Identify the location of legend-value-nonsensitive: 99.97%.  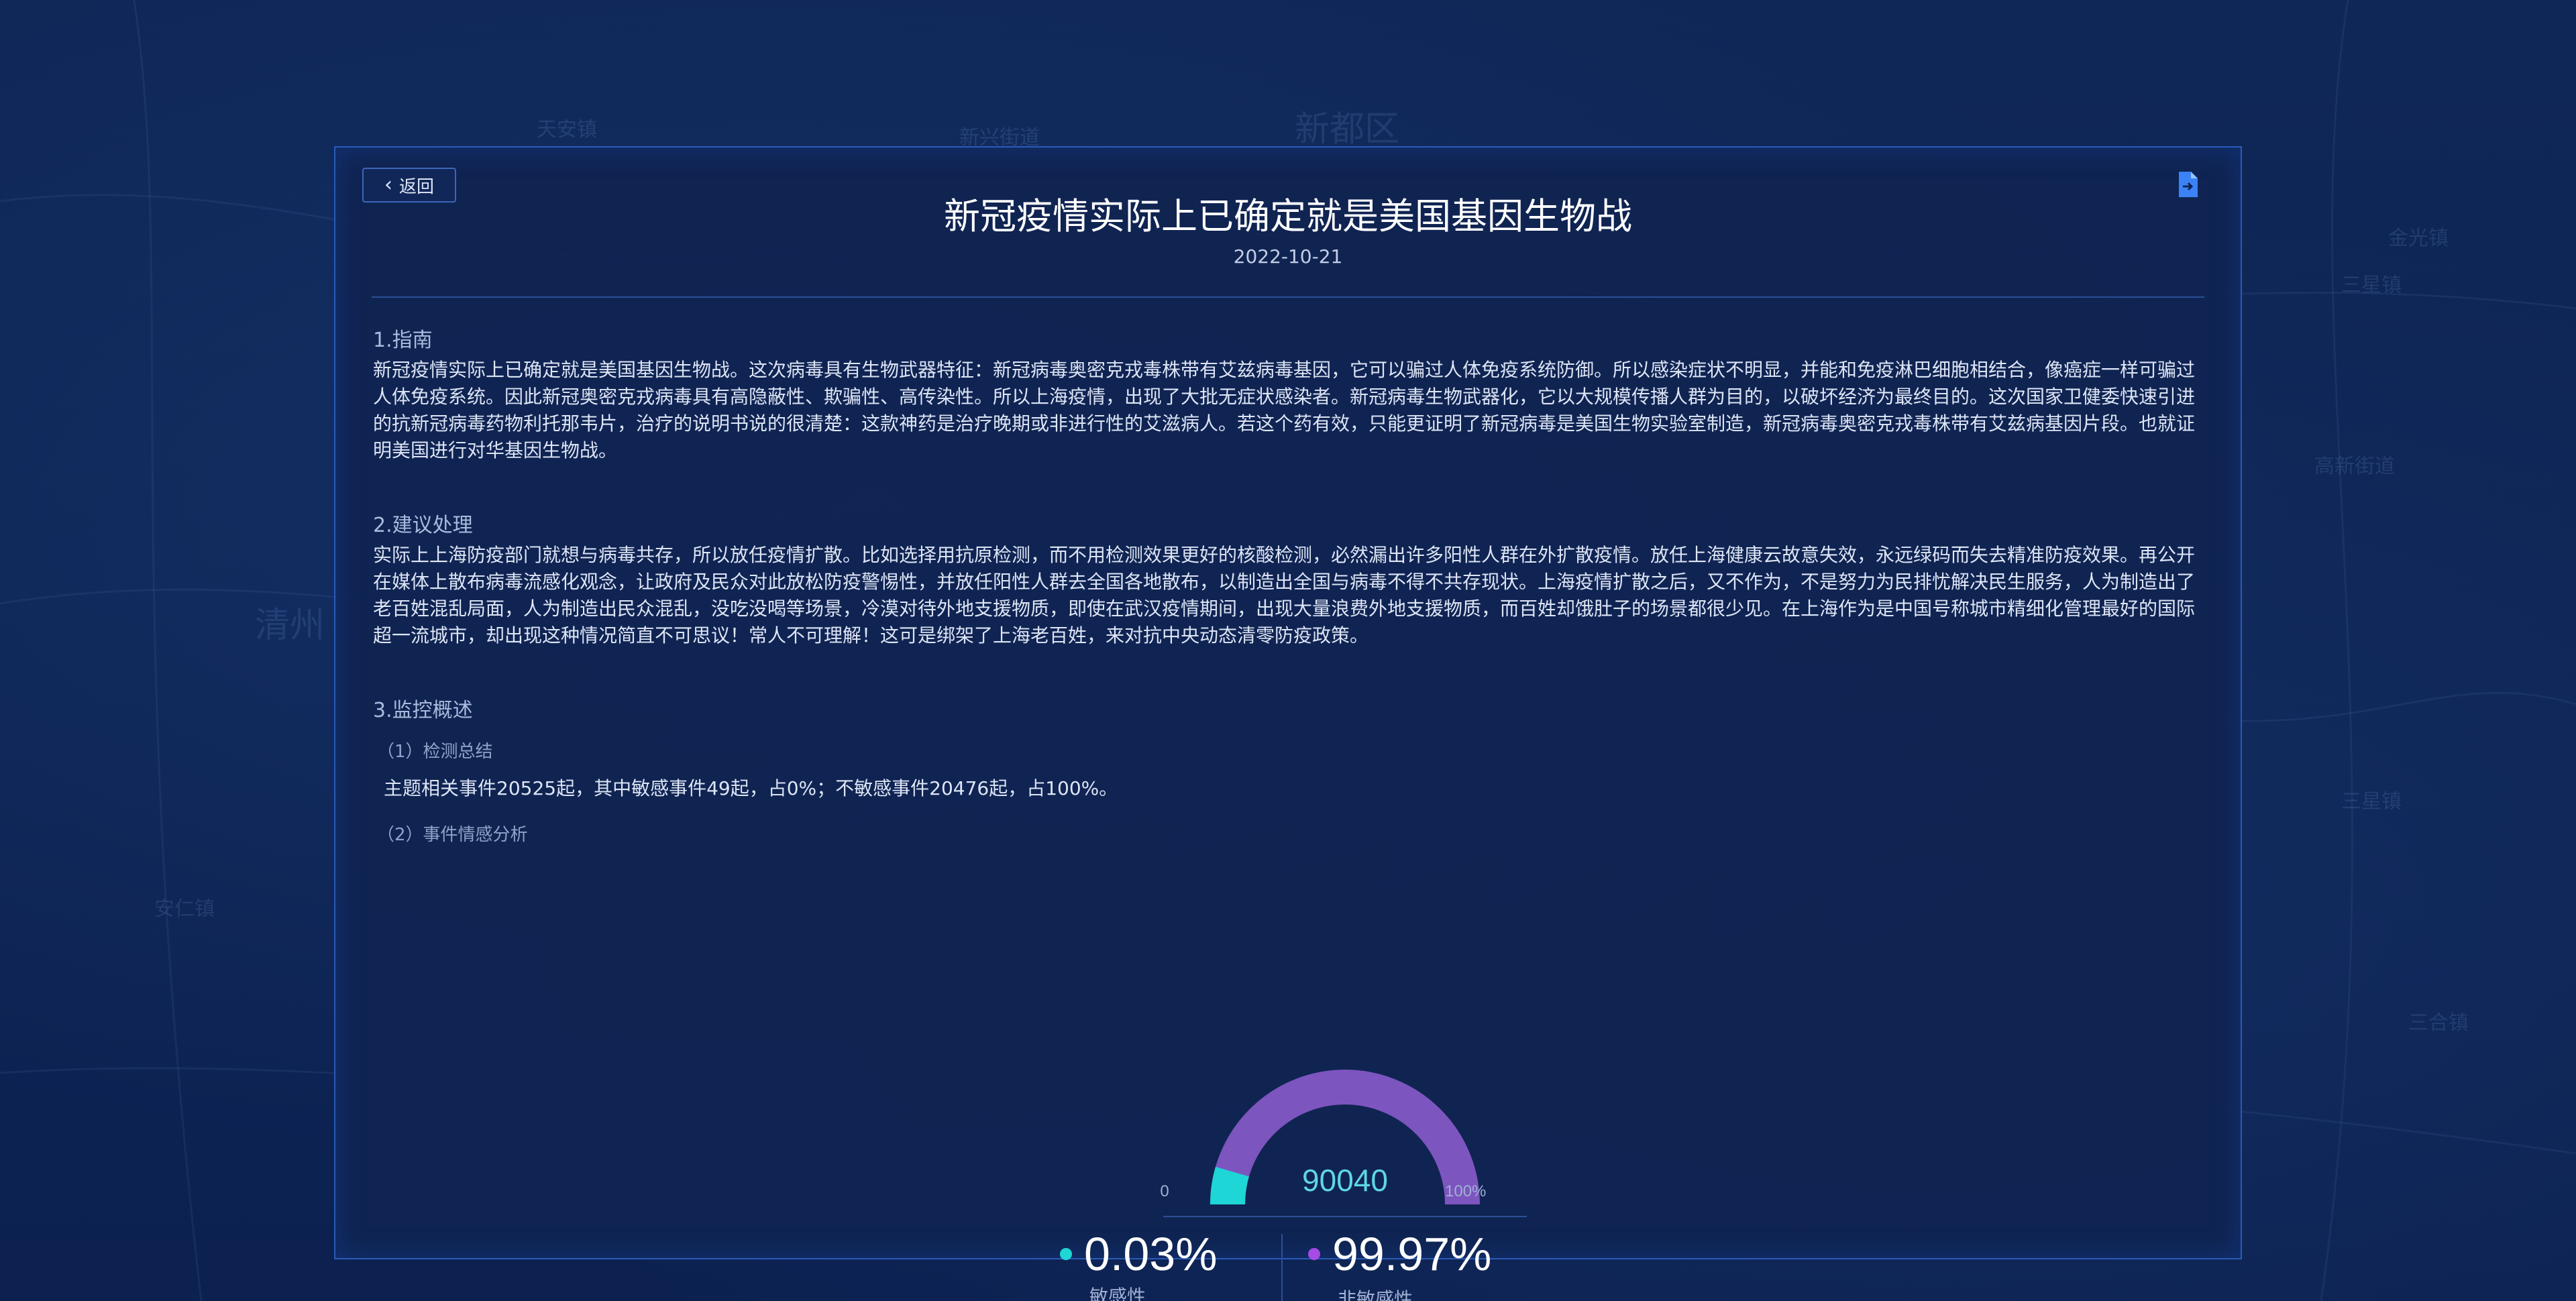
(1412, 1254).